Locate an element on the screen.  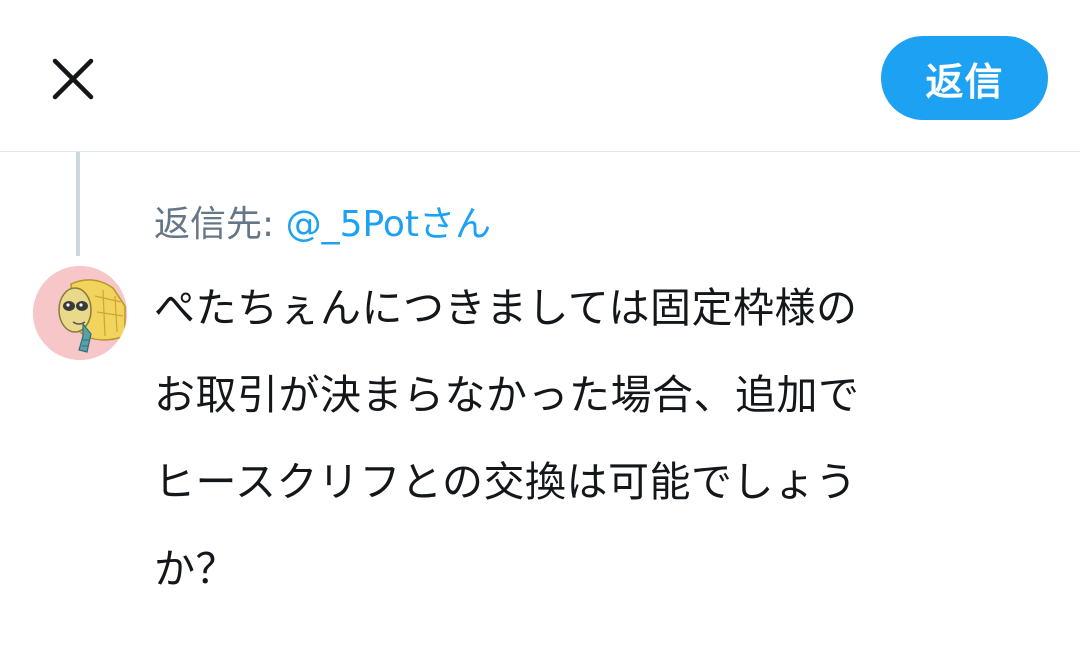
close-icon is located at coordinates (73, 79).